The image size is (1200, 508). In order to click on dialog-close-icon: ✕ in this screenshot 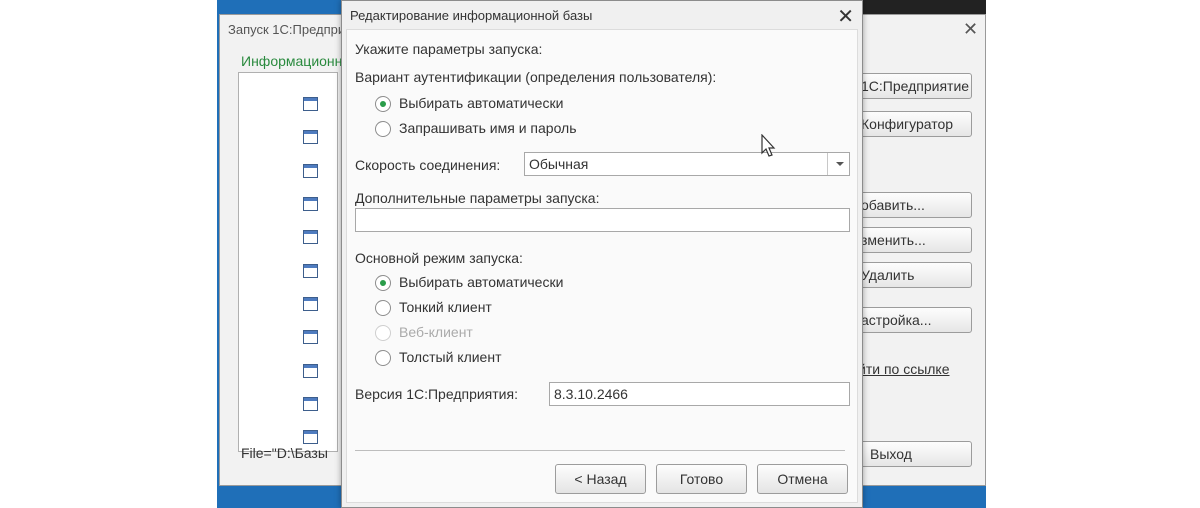, I will do `click(845, 16)`.